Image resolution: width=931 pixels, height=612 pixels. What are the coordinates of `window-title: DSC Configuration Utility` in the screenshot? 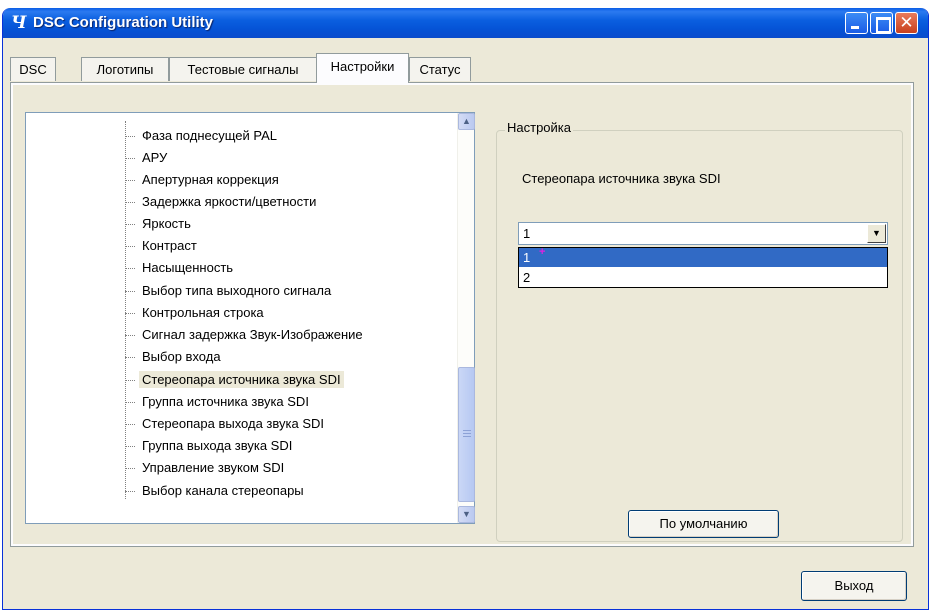 It's located at (123, 22).